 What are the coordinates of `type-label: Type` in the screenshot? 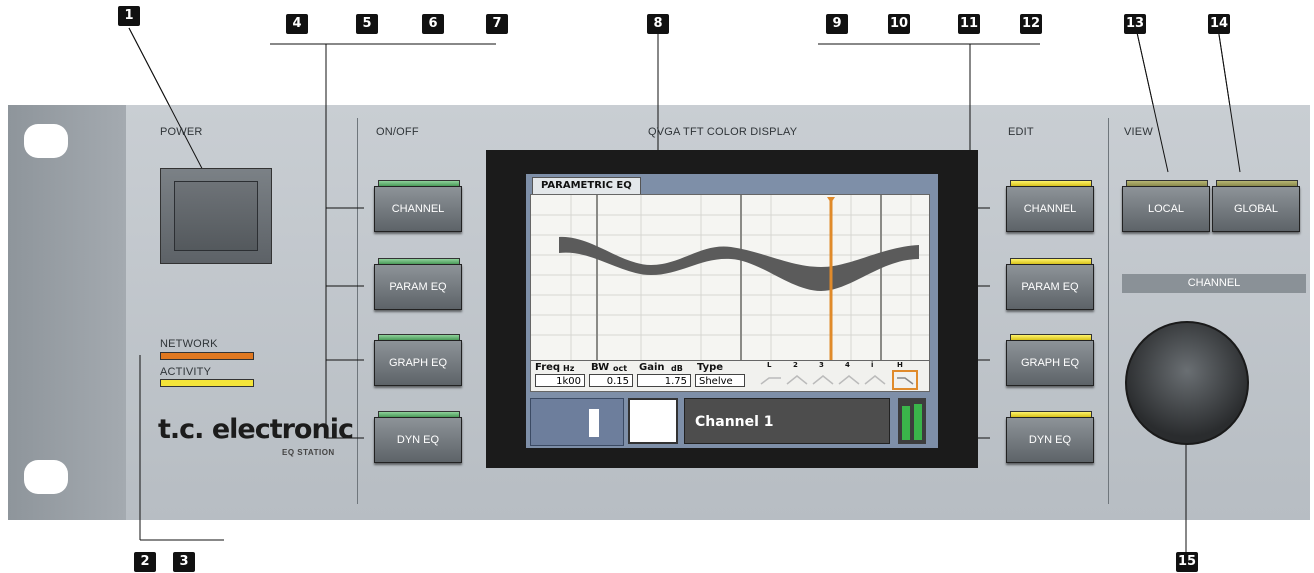 It's located at (710, 367).